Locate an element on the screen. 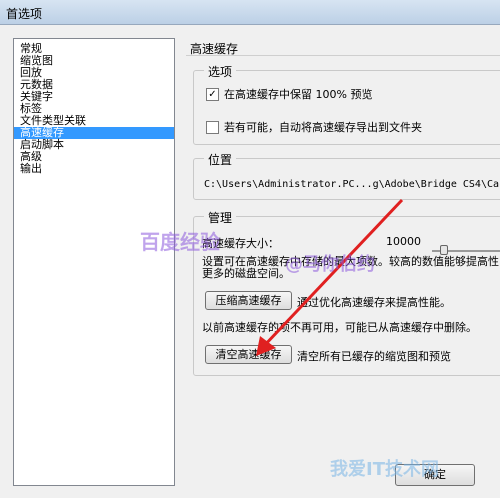  red-arrow-annotation is located at coordinates (330, 277).